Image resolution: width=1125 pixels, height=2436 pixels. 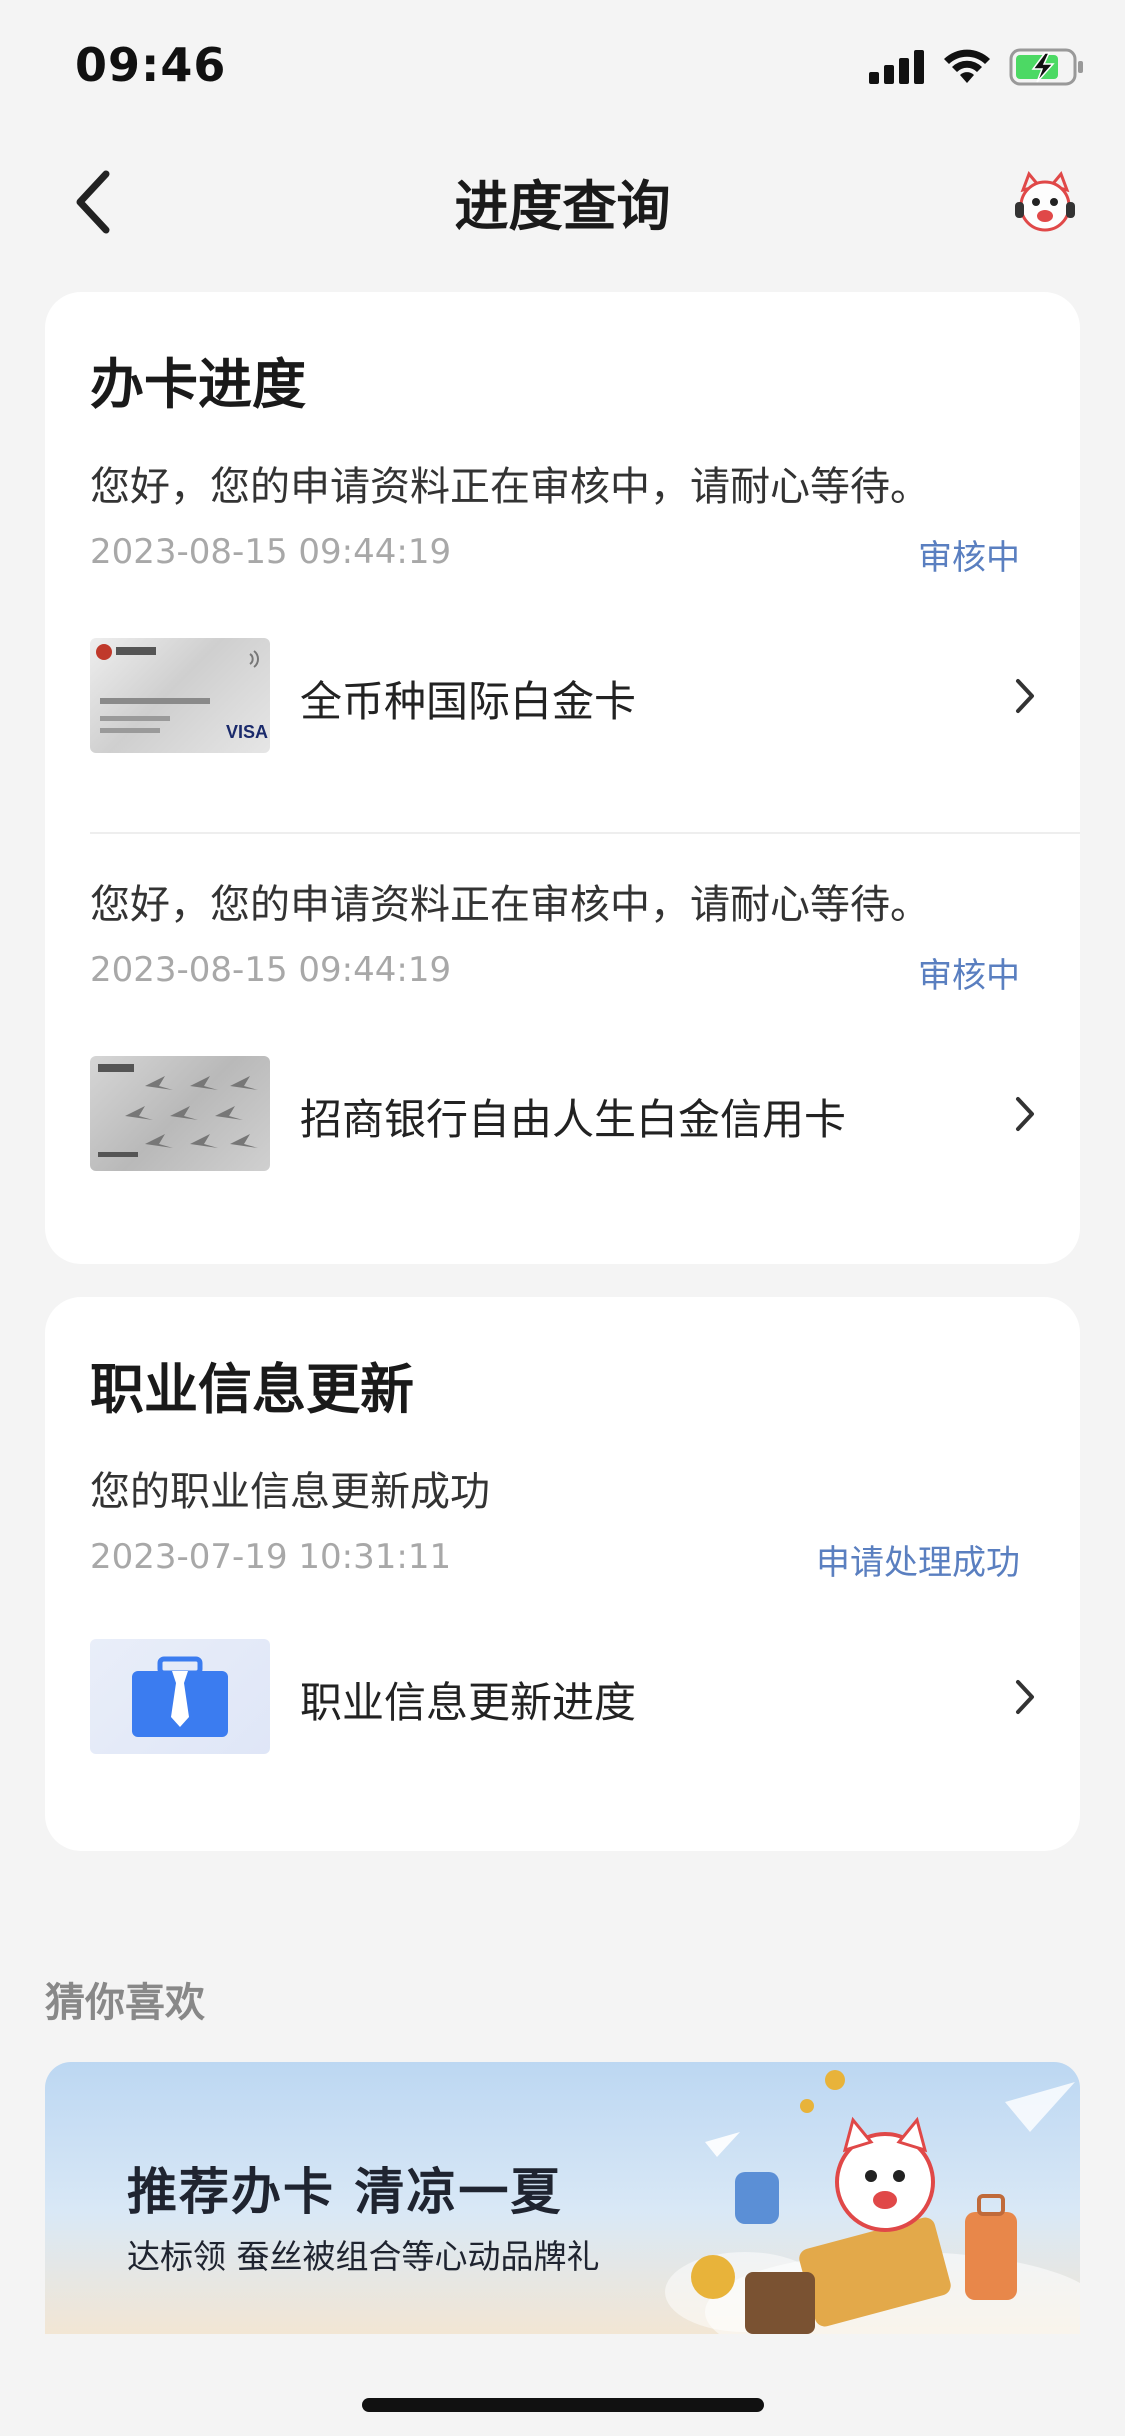 What do you see at coordinates (468, 1702) in the screenshot?
I see `occupation-progress-label: 职业信息更新进度` at bounding box center [468, 1702].